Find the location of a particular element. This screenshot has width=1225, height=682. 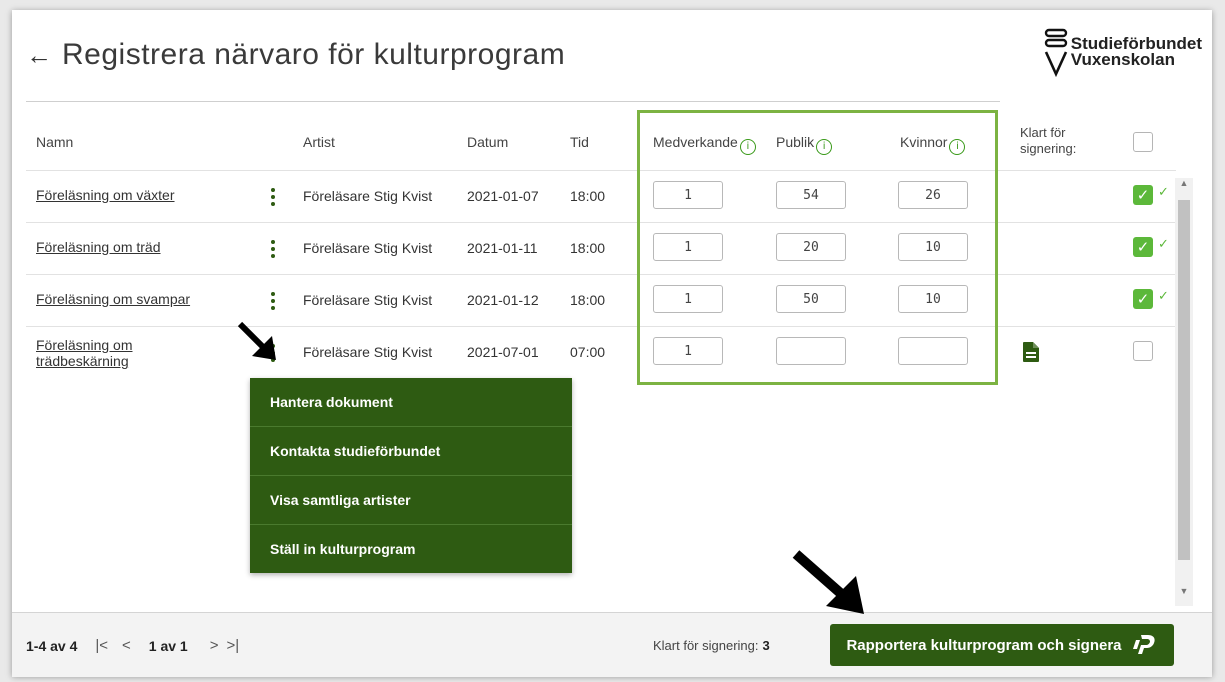

column-header-women: Kvinnor i is located at coordinates (933, 144).